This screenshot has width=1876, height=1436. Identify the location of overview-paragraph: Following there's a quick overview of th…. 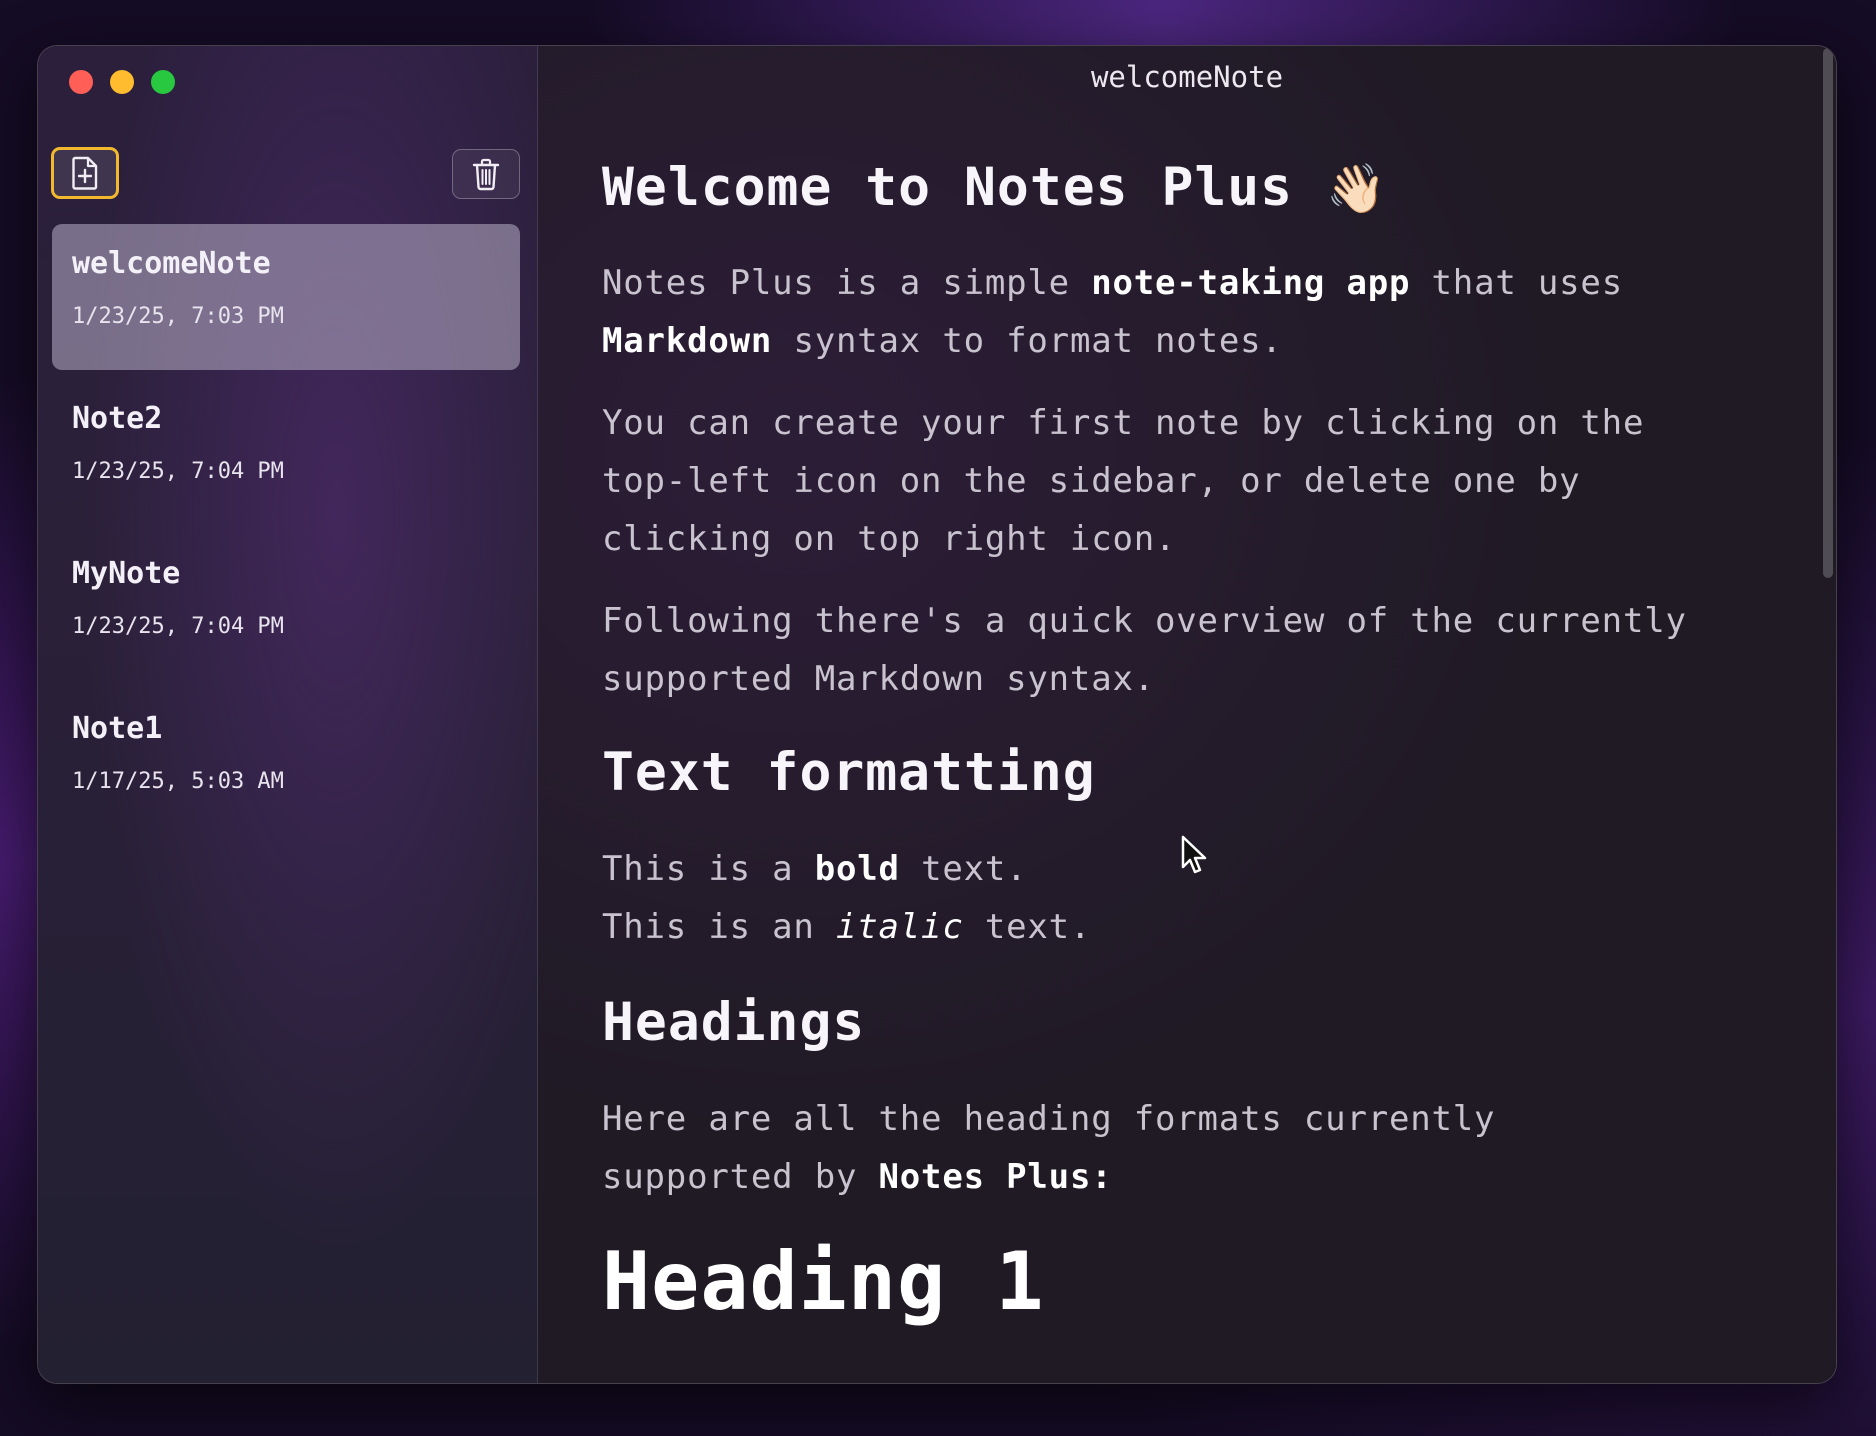
(1144, 650).